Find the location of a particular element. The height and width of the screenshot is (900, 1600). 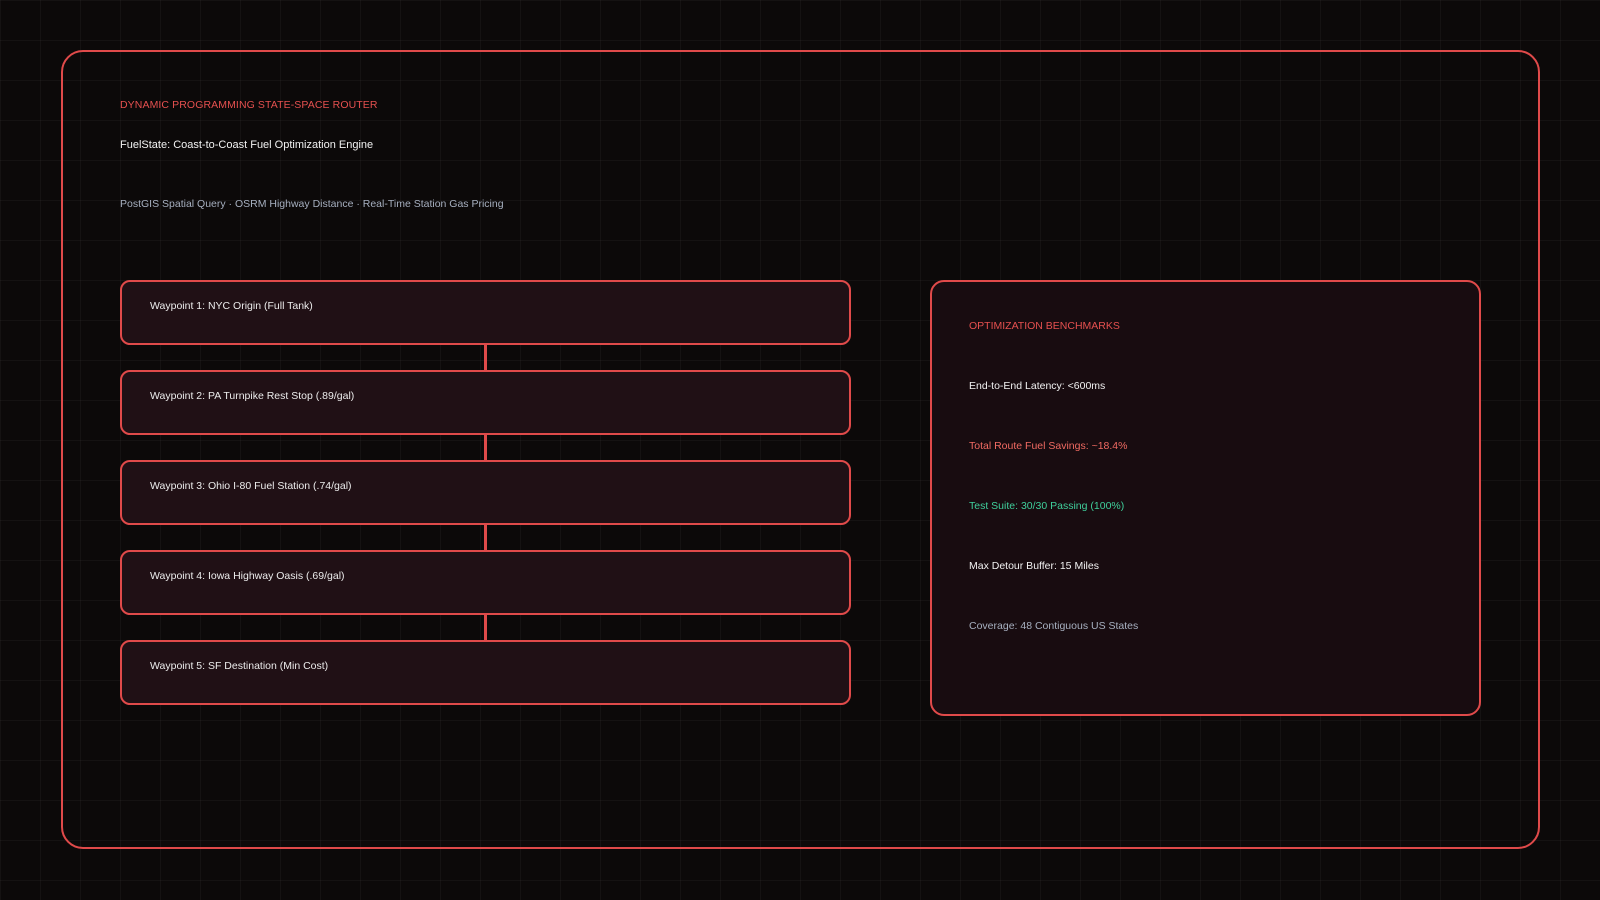

metric-fuel-savings: Total Route Fuel Savings: ~18.4% is located at coordinates (1048, 446).